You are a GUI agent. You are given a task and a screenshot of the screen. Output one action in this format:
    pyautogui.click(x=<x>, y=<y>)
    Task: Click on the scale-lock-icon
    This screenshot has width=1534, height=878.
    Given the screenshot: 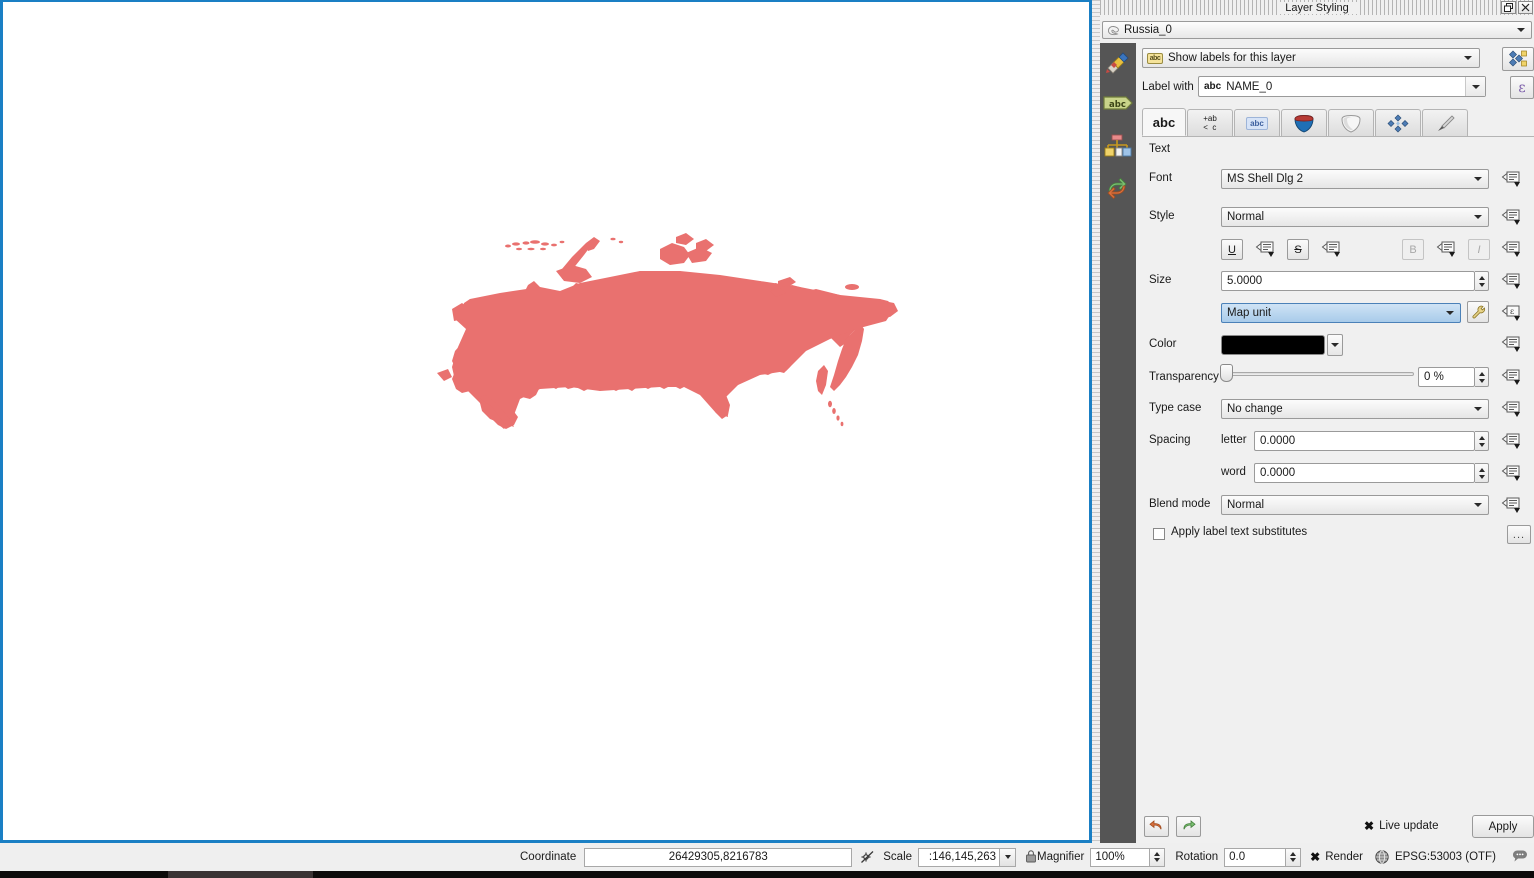 What is the action you would take?
    pyautogui.click(x=1031, y=857)
    